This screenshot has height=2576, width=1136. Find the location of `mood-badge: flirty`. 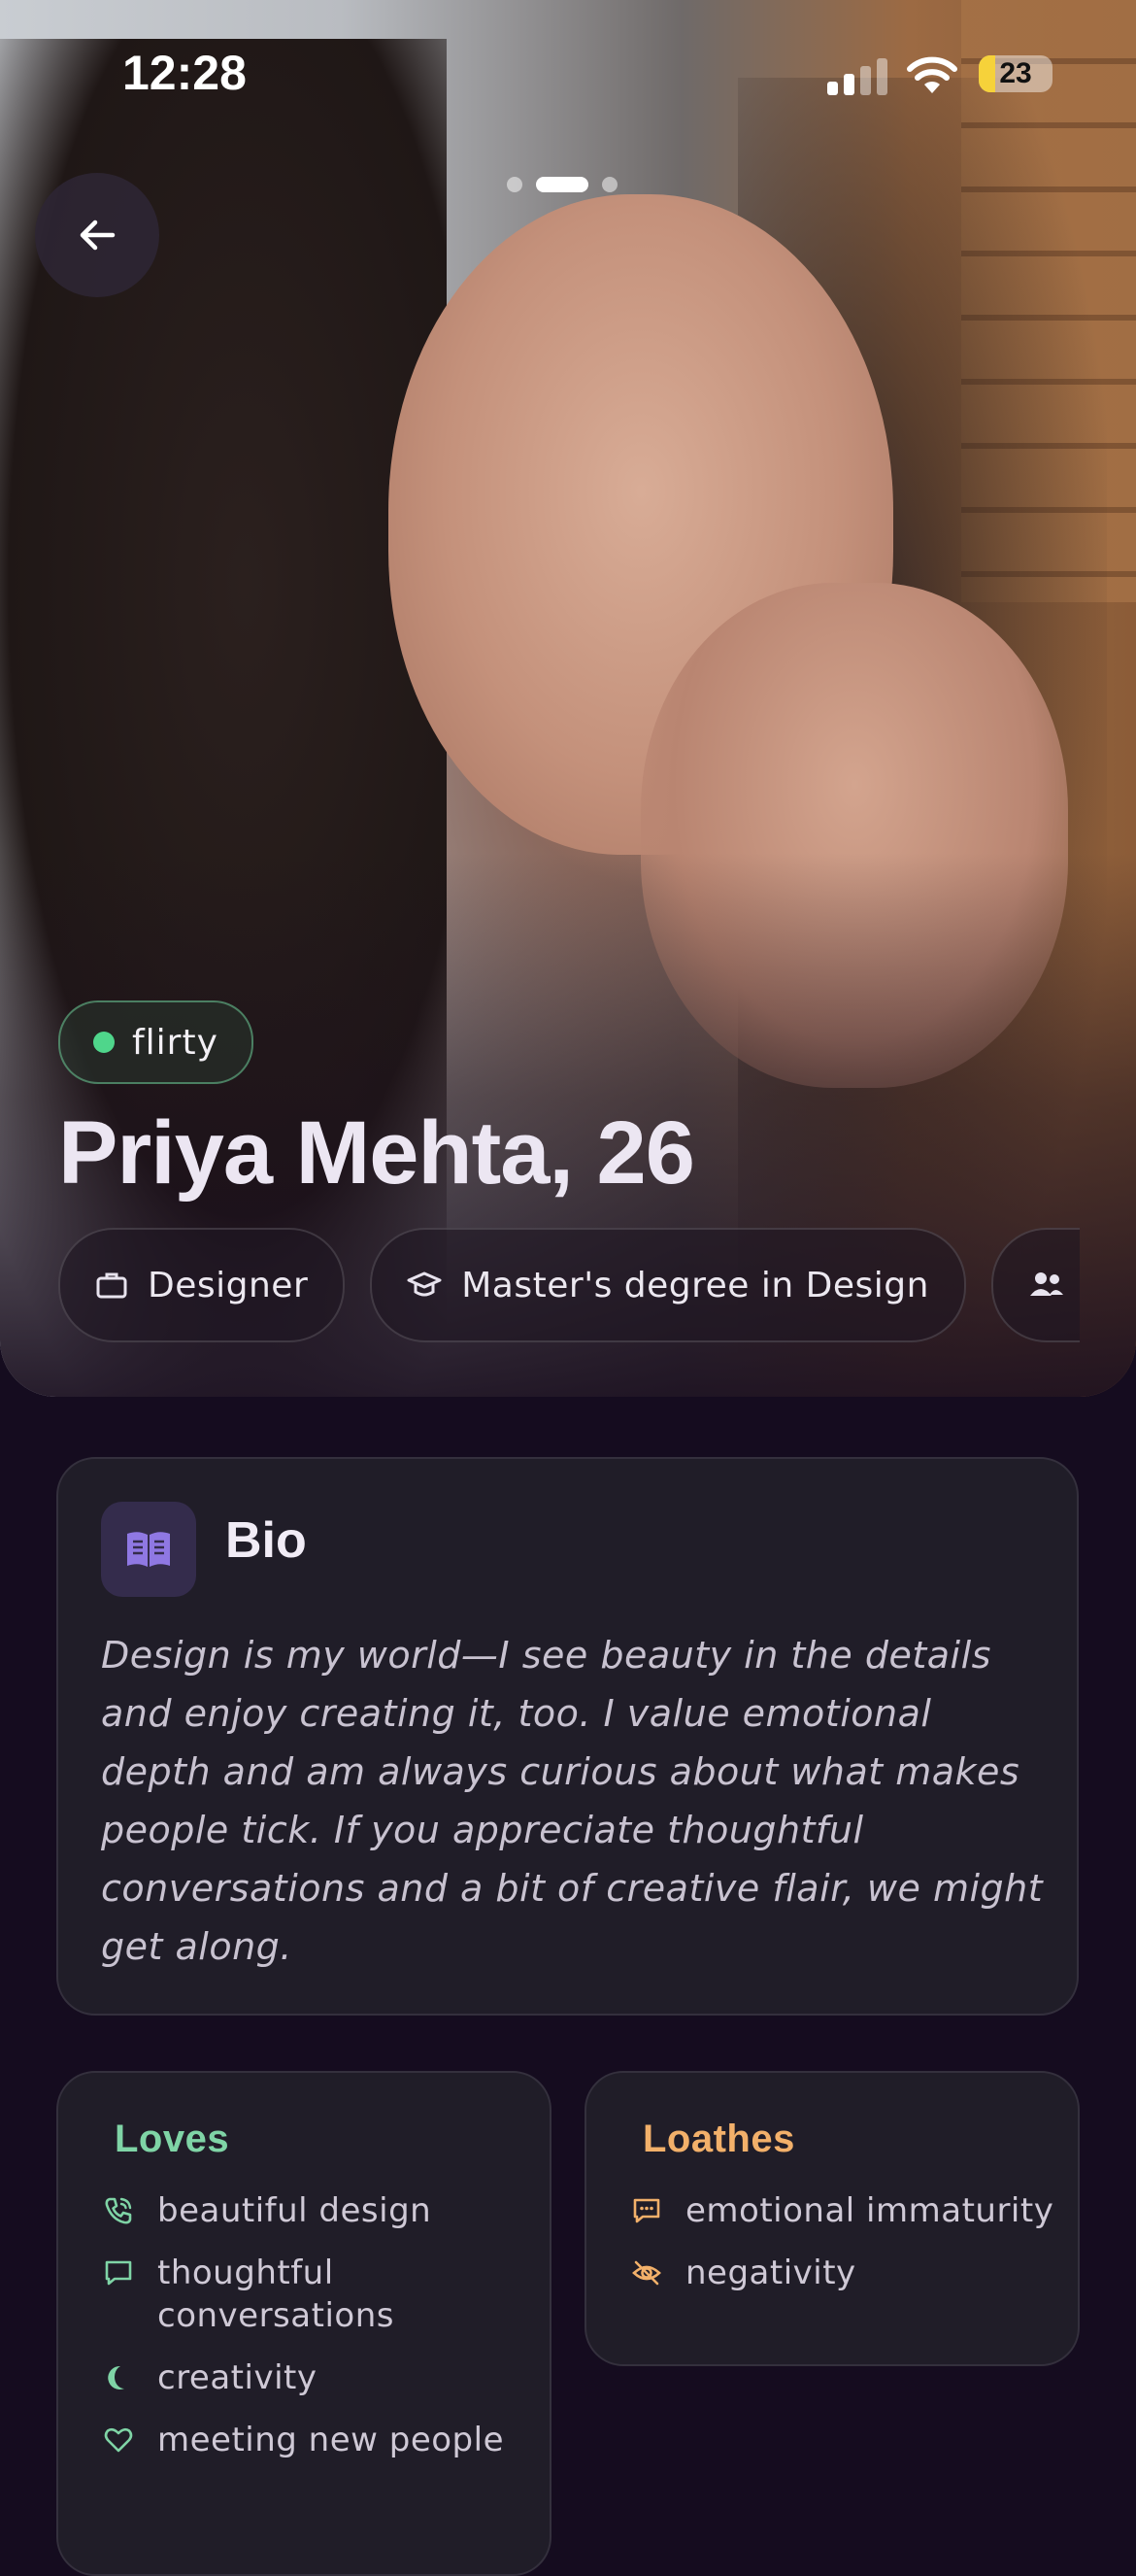

mood-badge: flirty is located at coordinates (155, 1042).